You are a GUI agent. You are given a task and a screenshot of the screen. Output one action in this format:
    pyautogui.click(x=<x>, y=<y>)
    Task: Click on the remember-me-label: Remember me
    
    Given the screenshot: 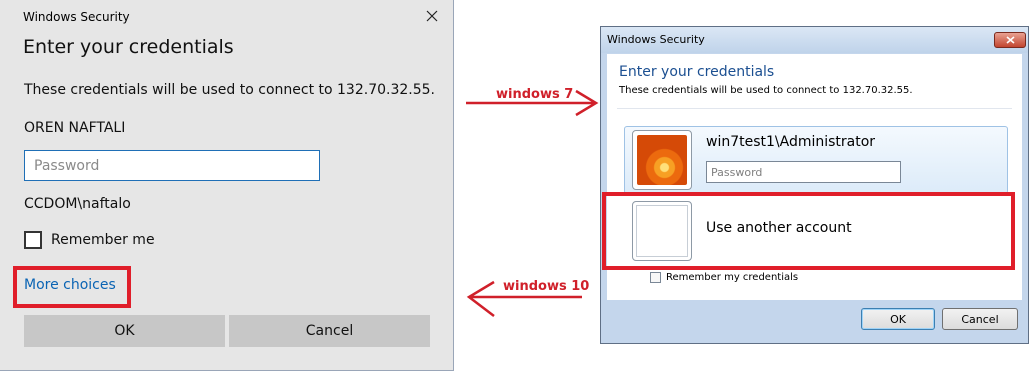 What is the action you would take?
    pyautogui.click(x=103, y=240)
    